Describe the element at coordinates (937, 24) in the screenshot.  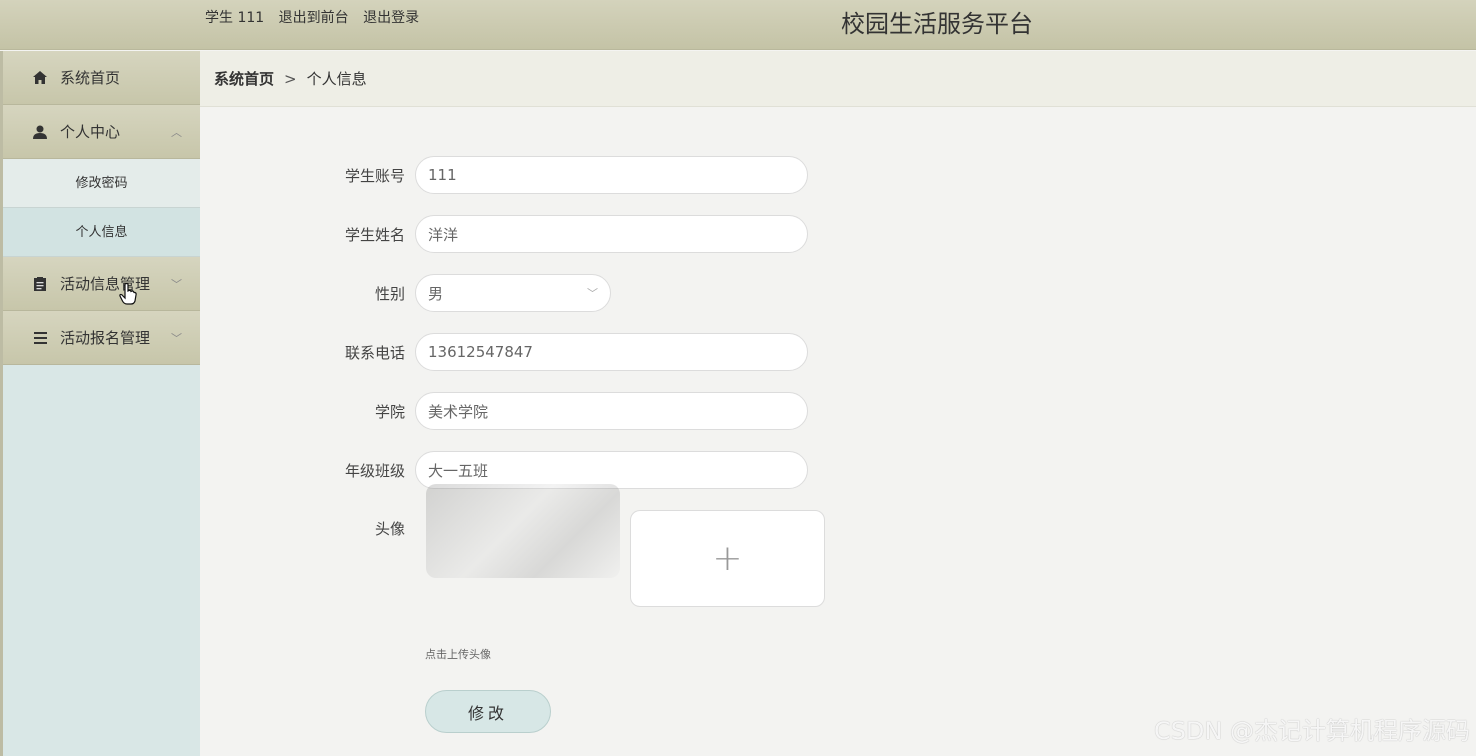
I see `site-title: 校园生活服务平台` at that location.